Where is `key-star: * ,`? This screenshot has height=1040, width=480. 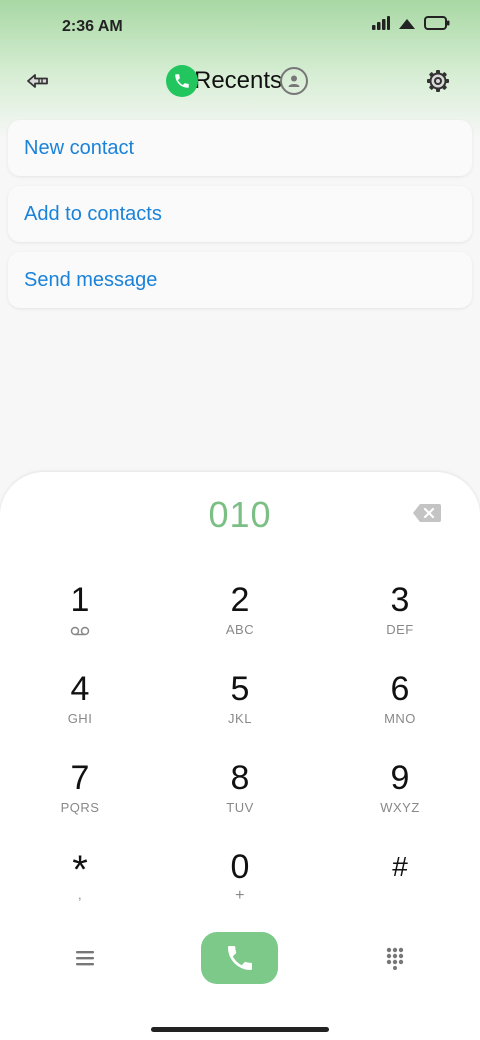 key-star: * , is located at coordinates (80, 891).